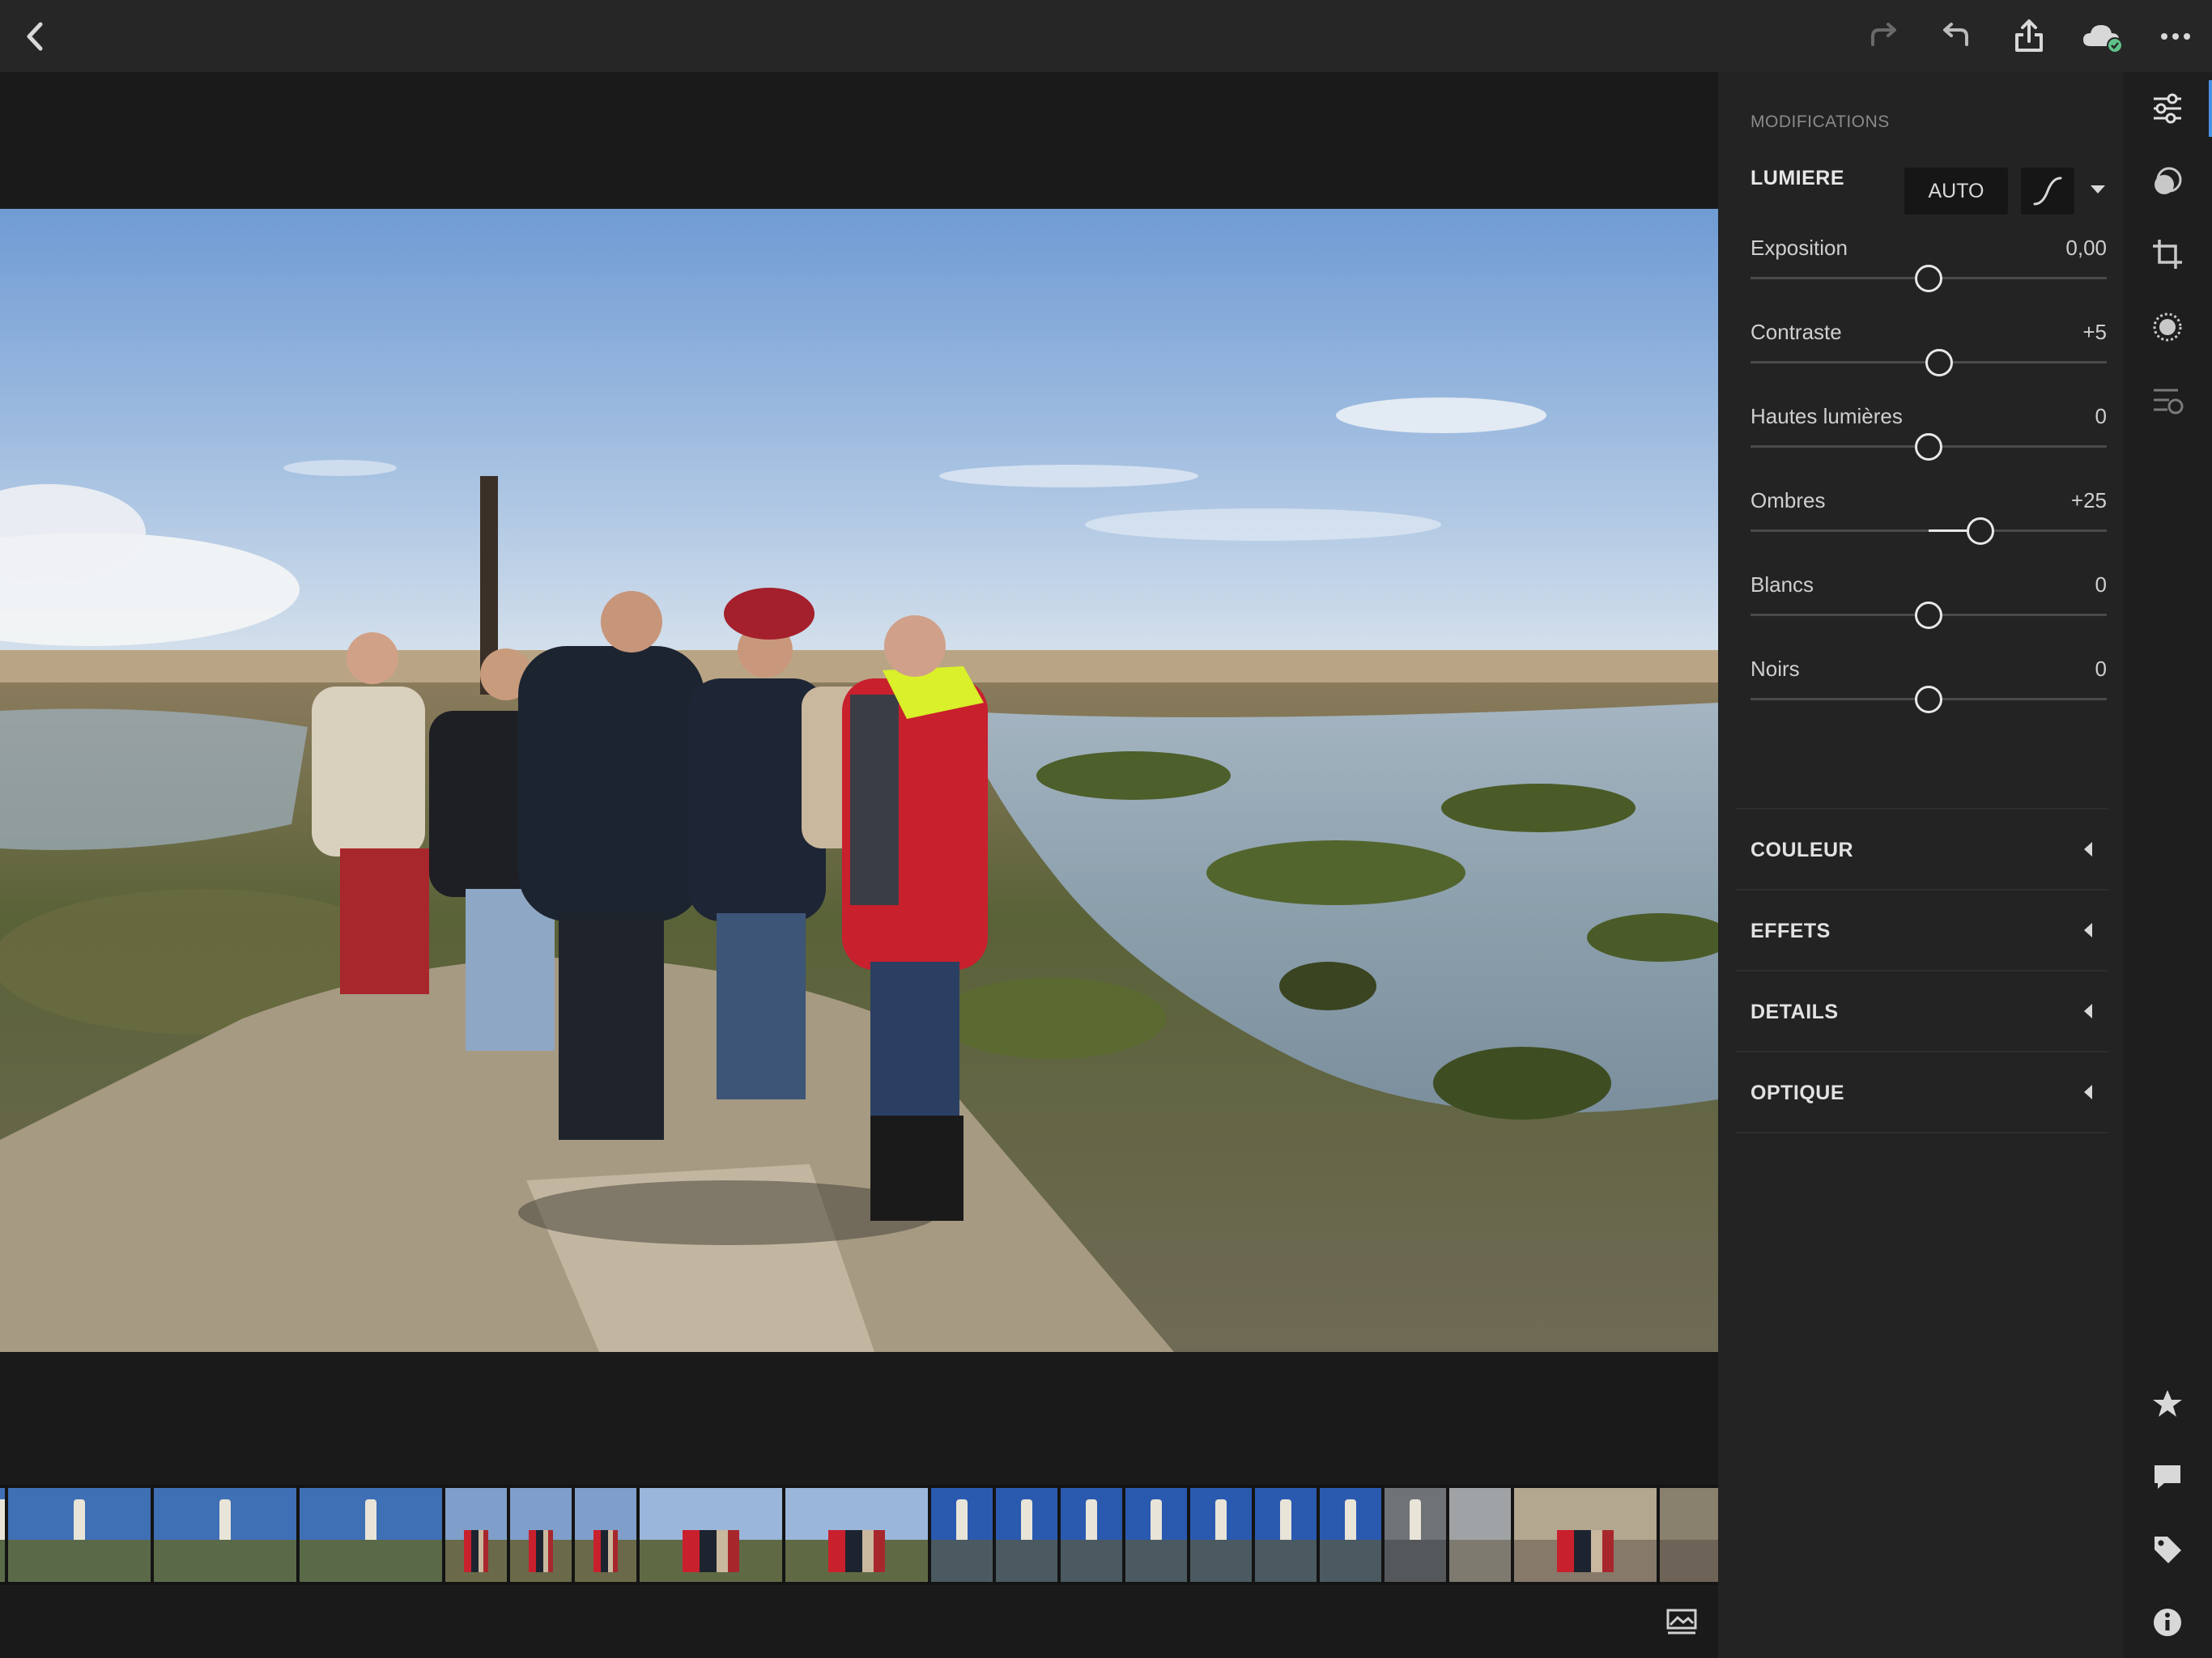 The image size is (2212, 1658). Describe the element at coordinates (1922, 1011) in the screenshot. I see `section-details: DETAILS` at that location.